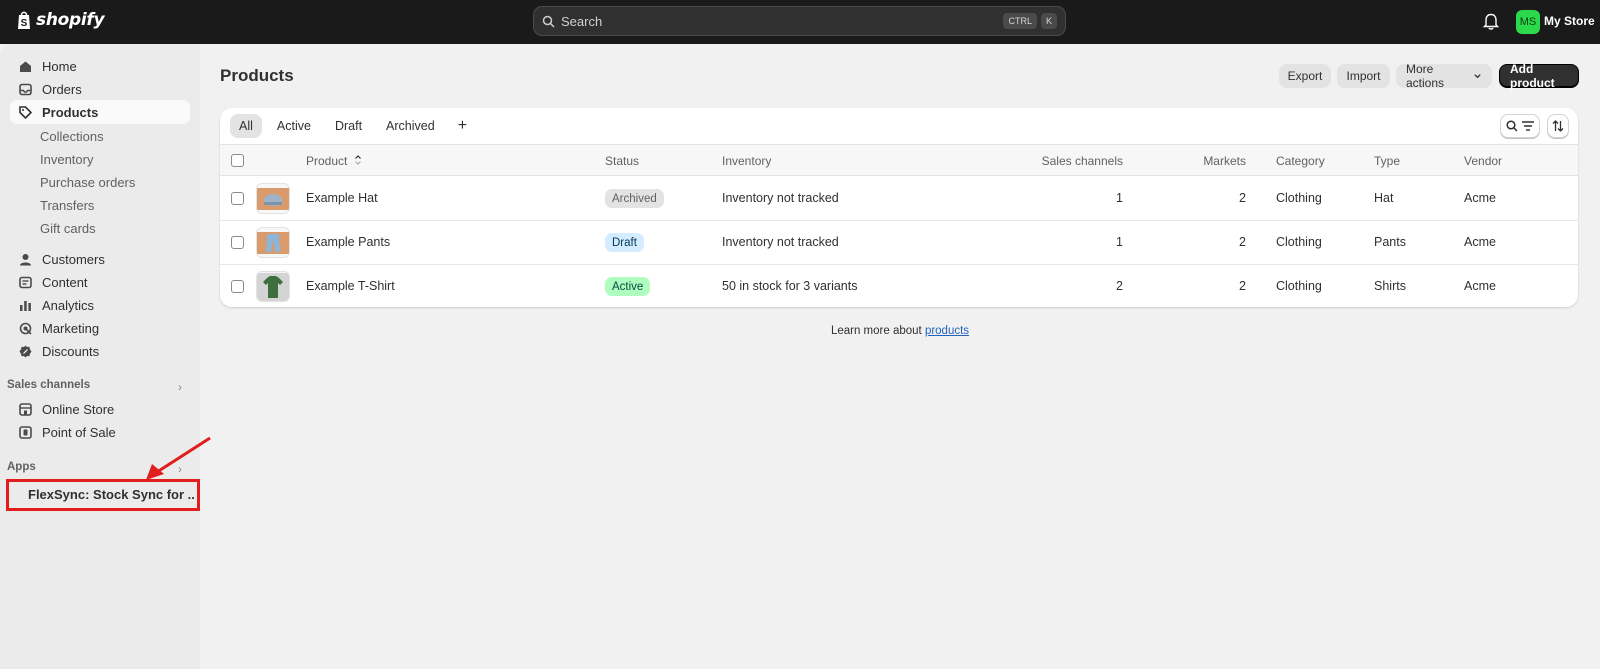 This screenshot has height=669, width=1600. Describe the element at coordinates (1048, 21) in the screenshot. I see `shortcut-key-k: K` at that location.